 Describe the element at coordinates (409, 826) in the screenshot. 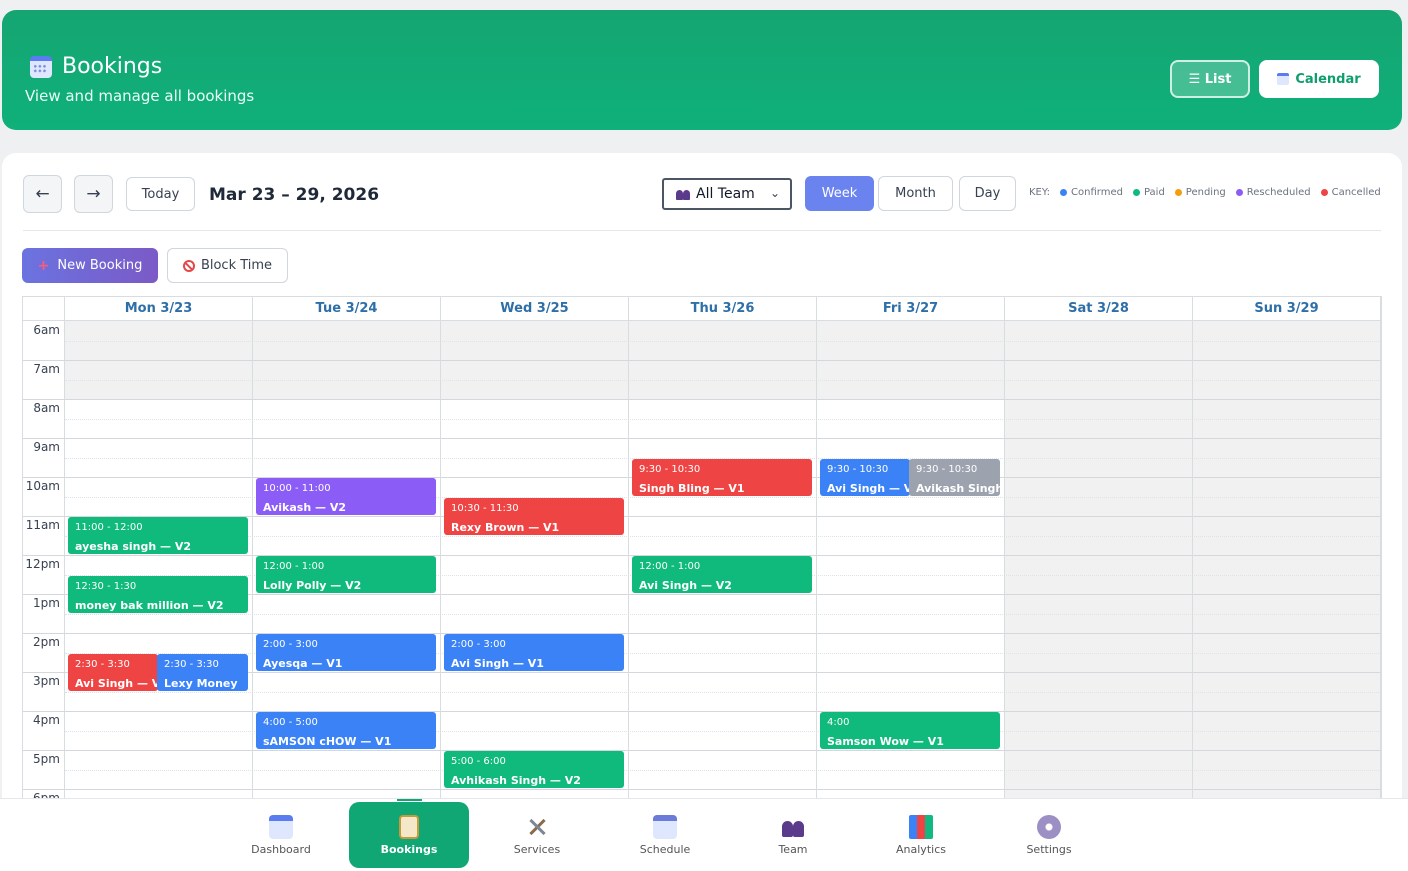

I see `clipboard-icon` at that location.